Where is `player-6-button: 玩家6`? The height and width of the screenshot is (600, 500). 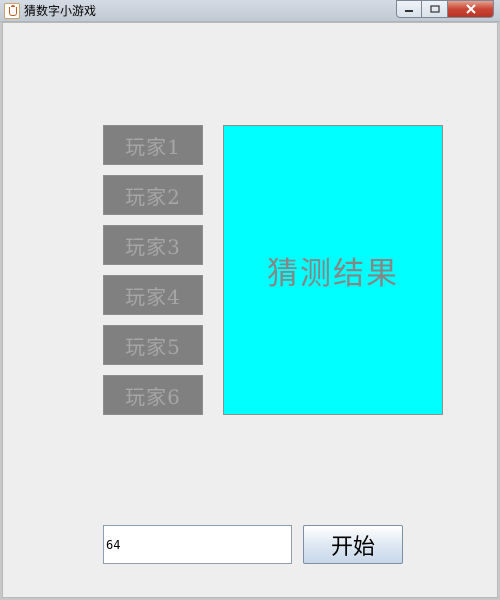
player-6-button: 玩家6 is located at coordinates (153, 395).